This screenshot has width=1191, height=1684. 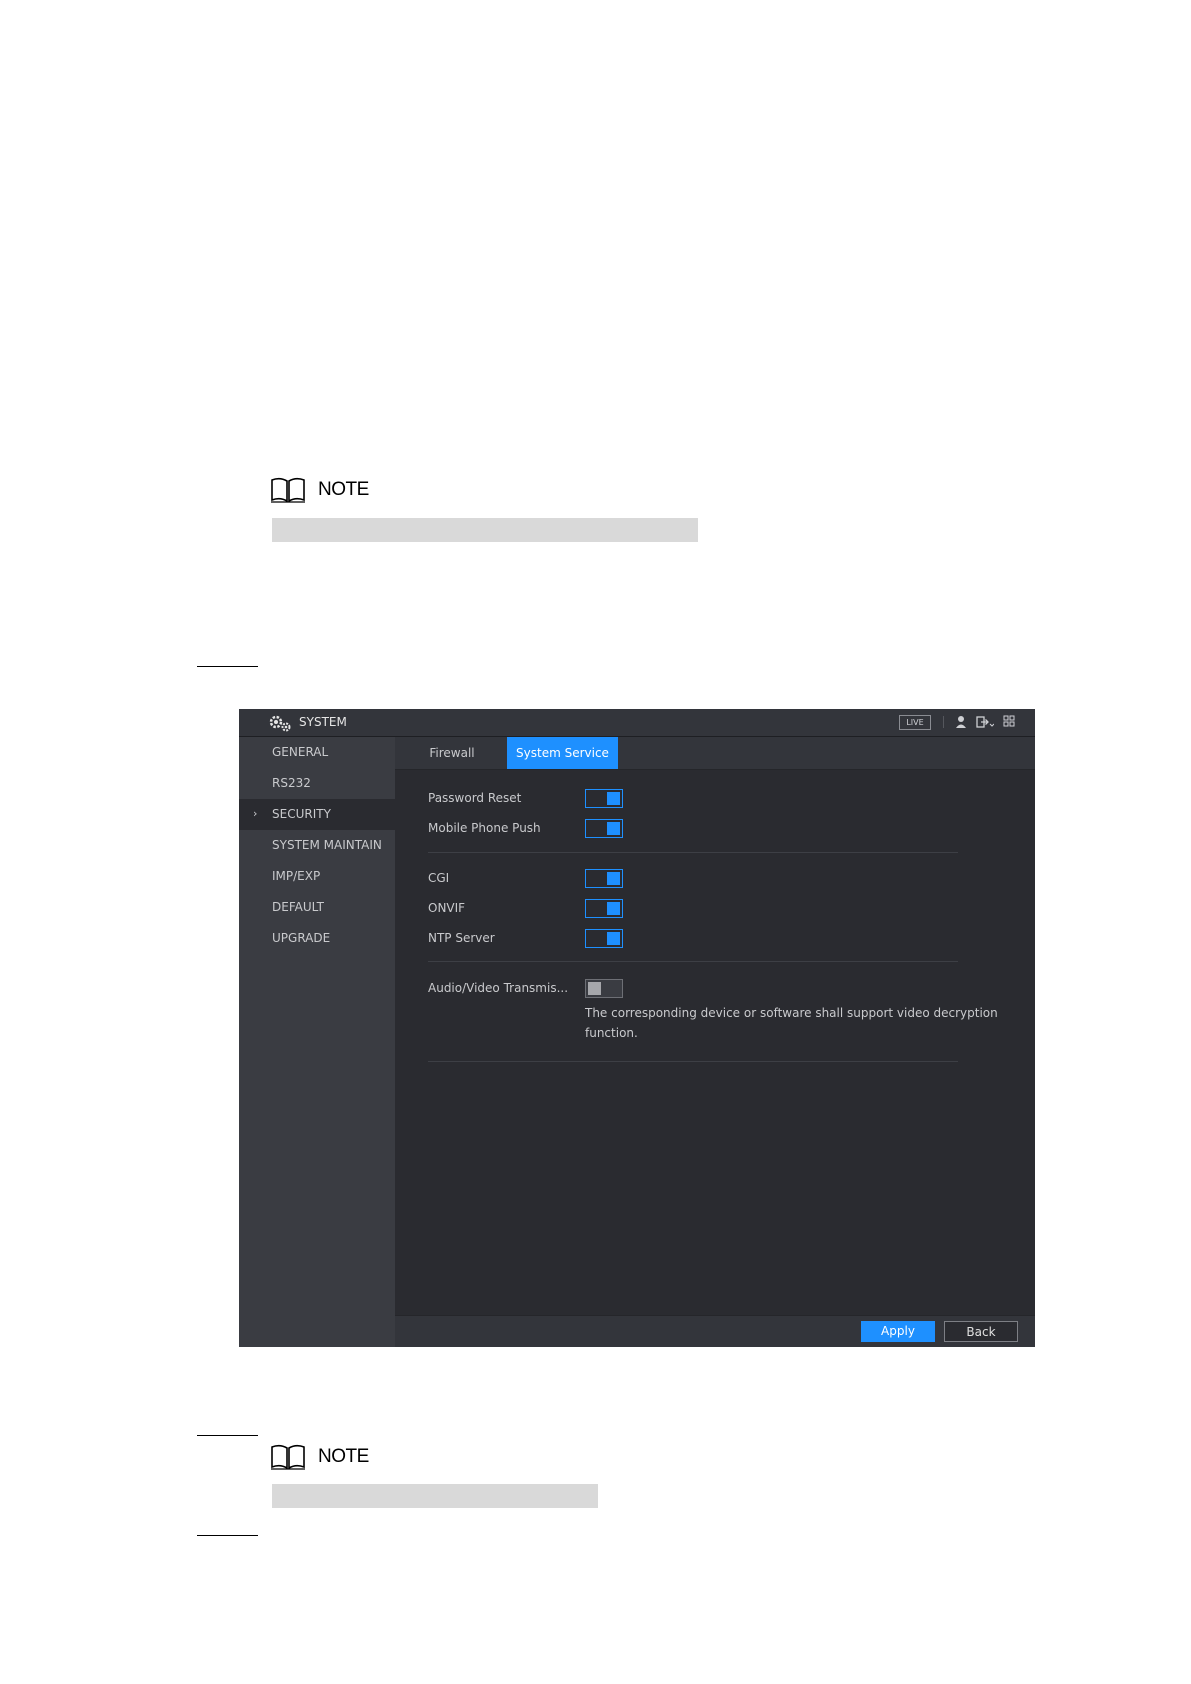 I want to click on sidebar-item-upgrade: UPGRADE, so click(x=317, y=938).